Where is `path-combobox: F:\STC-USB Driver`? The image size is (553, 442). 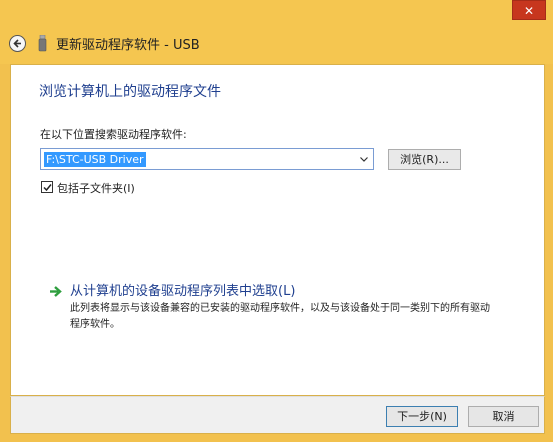
path-combobox: F:\STC-USB Driver is located at coordinates (207, 159).